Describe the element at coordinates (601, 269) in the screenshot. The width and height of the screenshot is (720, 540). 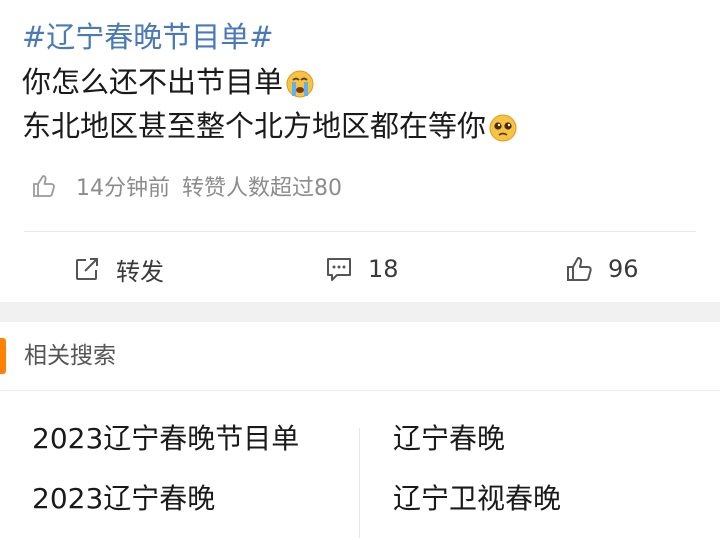
I see `like-button: 96` at that location.